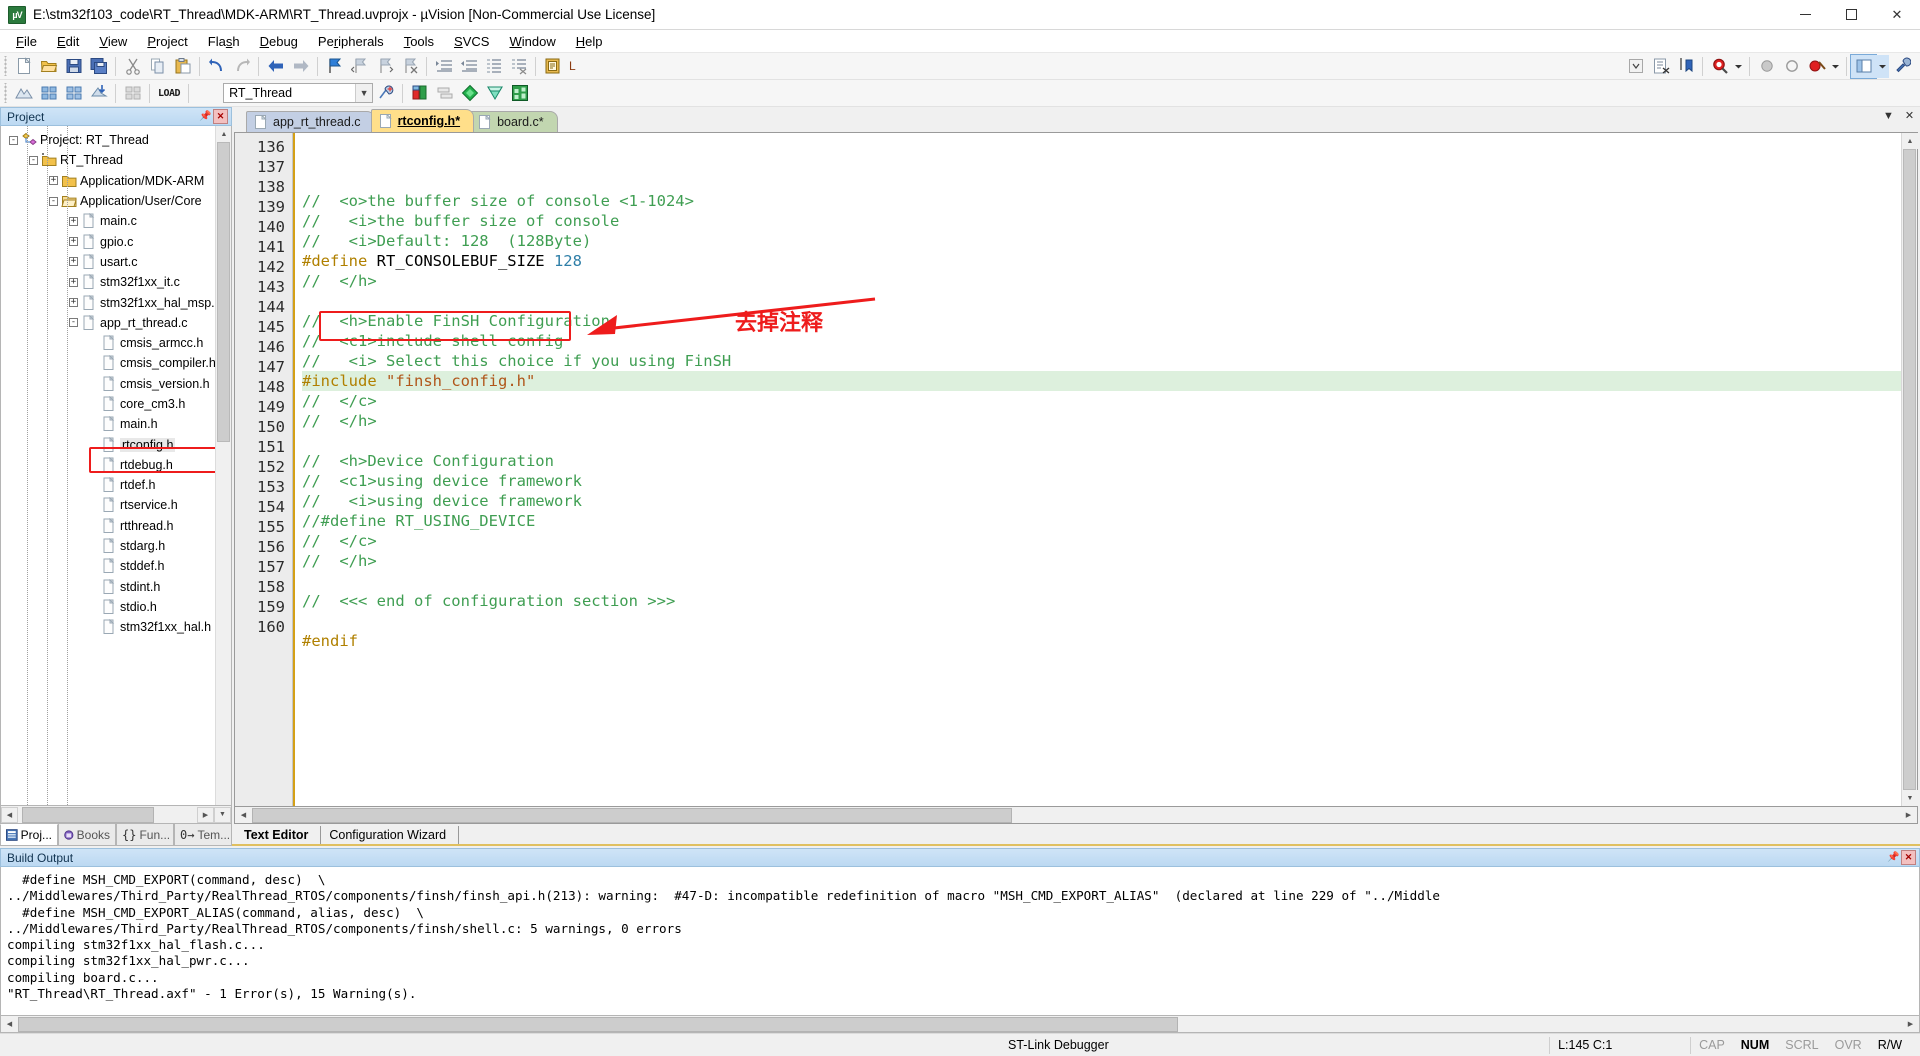  What do you see at coordinates (116, 323) in the screenshot?
I see `tree-item-app-rt-thread-c: - app_rt_thread.c` at bounding box center [116, 323].